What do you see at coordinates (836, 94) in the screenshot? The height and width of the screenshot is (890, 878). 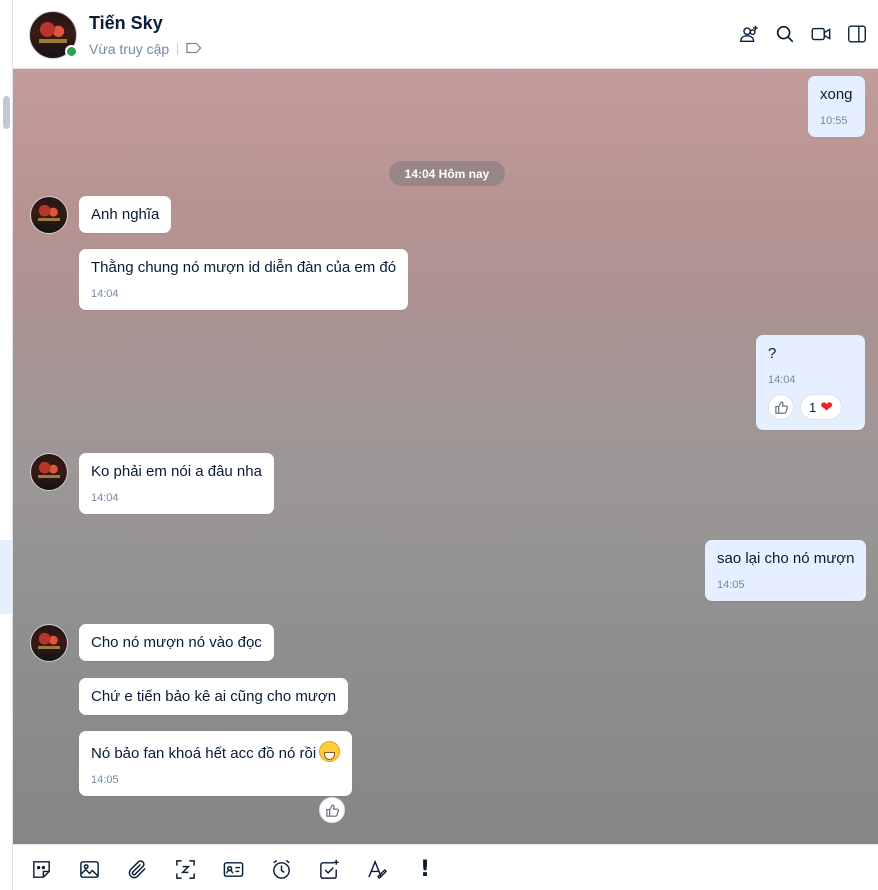 I see `message-text: xong` at bounding box center [836, 94].